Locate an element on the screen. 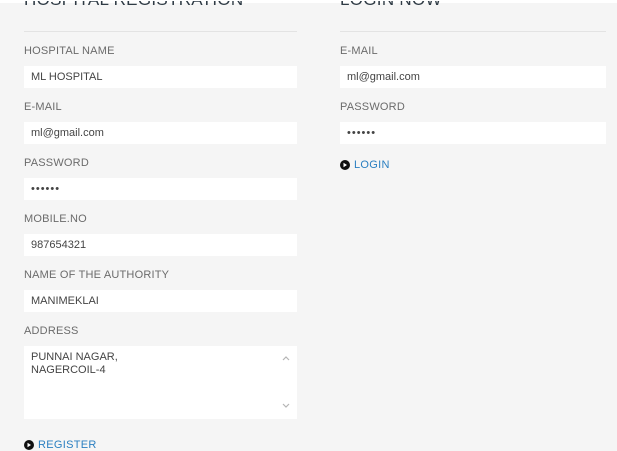  mobile-group: MOBILE.NO 987654321 is located at coordinates (160, 234).